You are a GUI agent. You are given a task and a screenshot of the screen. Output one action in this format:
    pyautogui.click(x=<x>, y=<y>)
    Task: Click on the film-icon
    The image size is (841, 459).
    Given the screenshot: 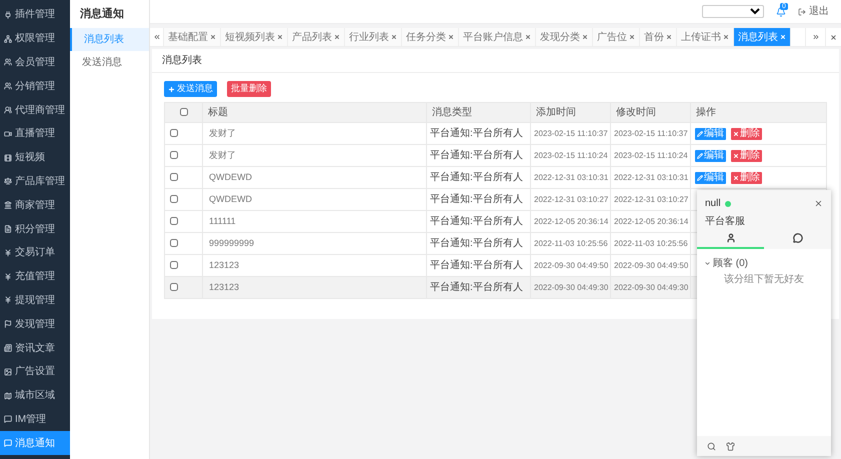 What is the action you would take?
    pyautogui.click(x=8, y=158)
    